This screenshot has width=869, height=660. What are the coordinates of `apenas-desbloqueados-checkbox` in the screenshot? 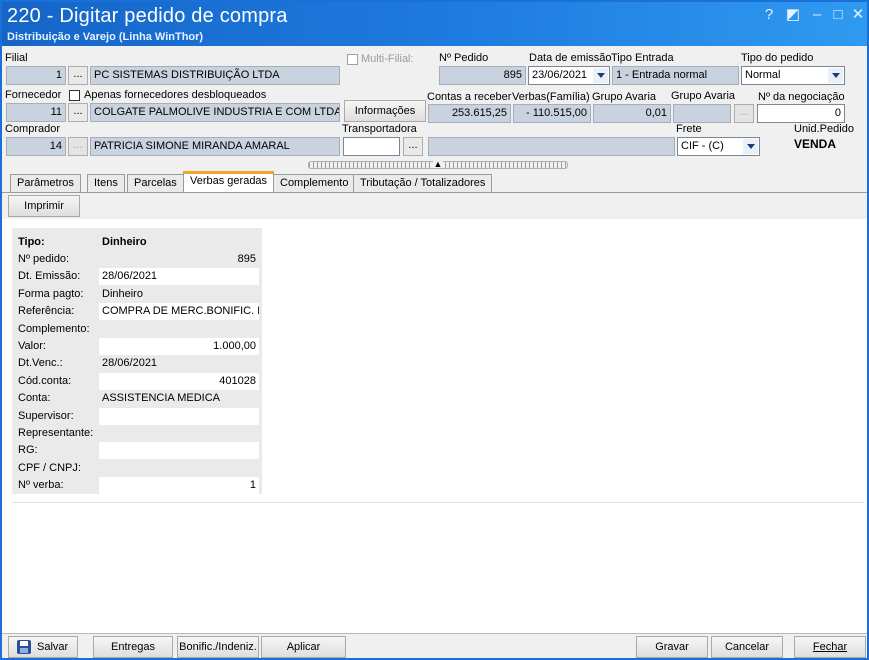 It's located at (74, 95).